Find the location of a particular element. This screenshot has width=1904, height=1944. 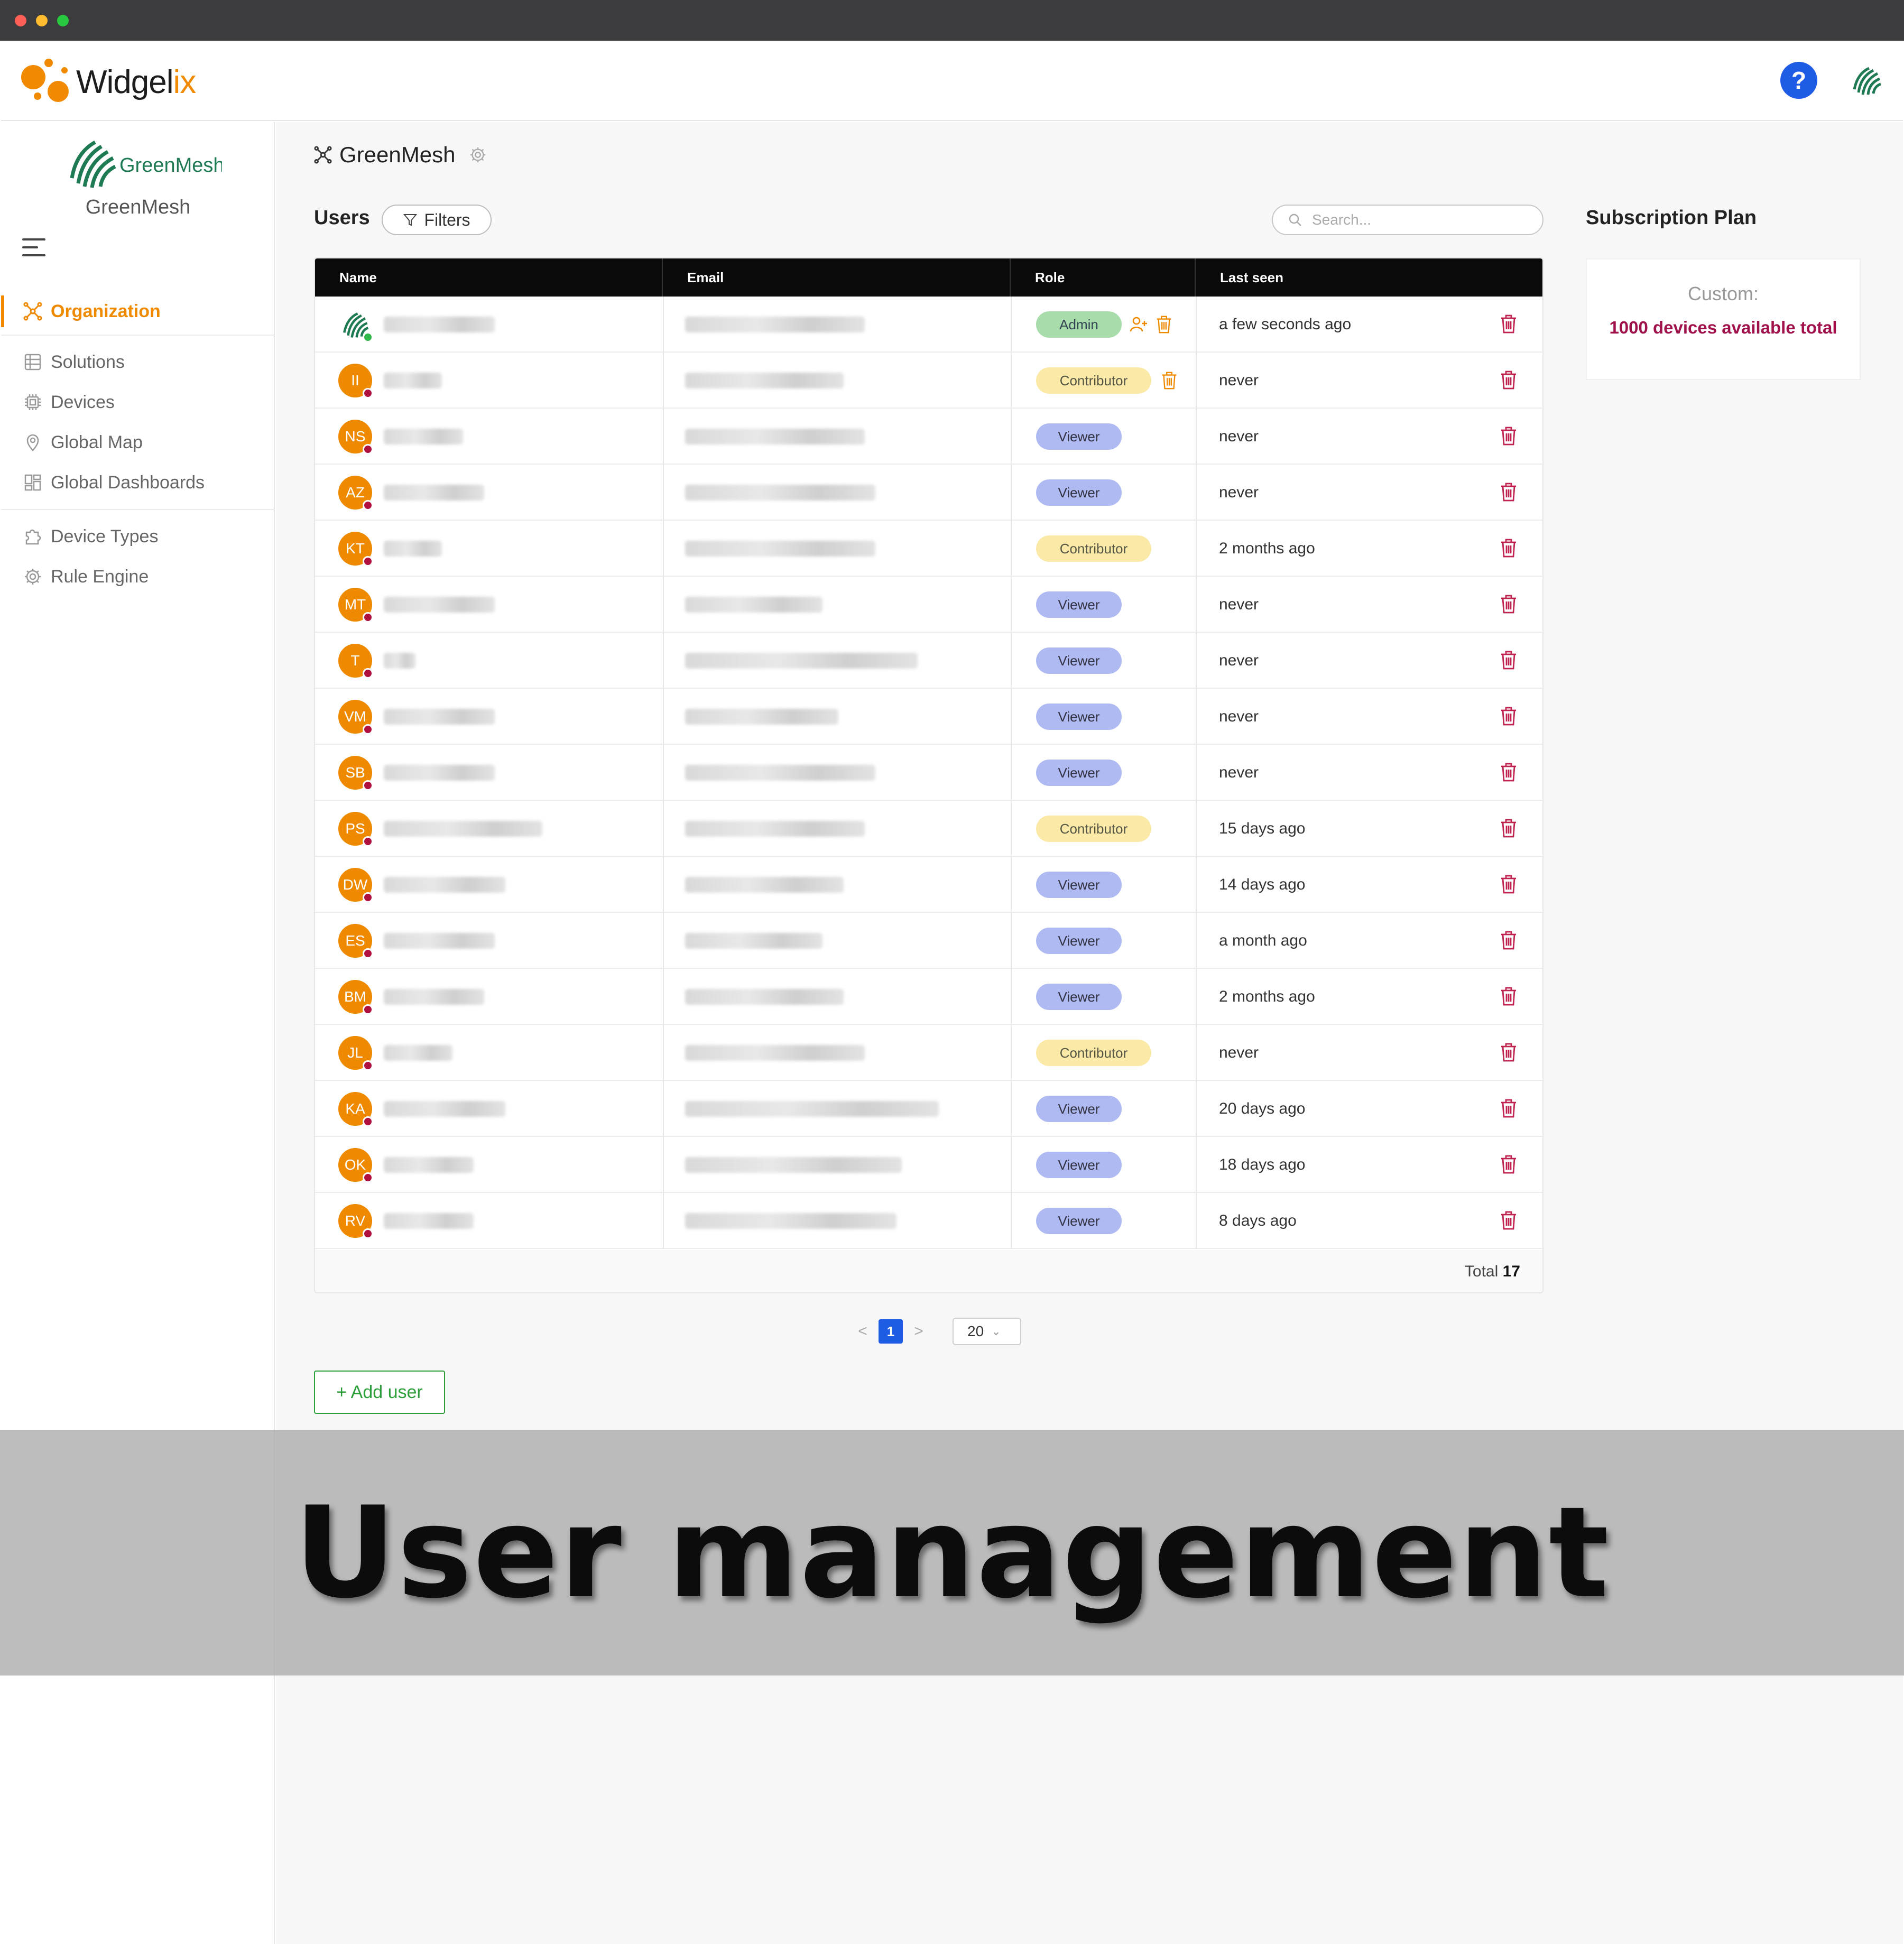

table-row: RV Viewer 8 days ago is located at coordinates (928, 1221).